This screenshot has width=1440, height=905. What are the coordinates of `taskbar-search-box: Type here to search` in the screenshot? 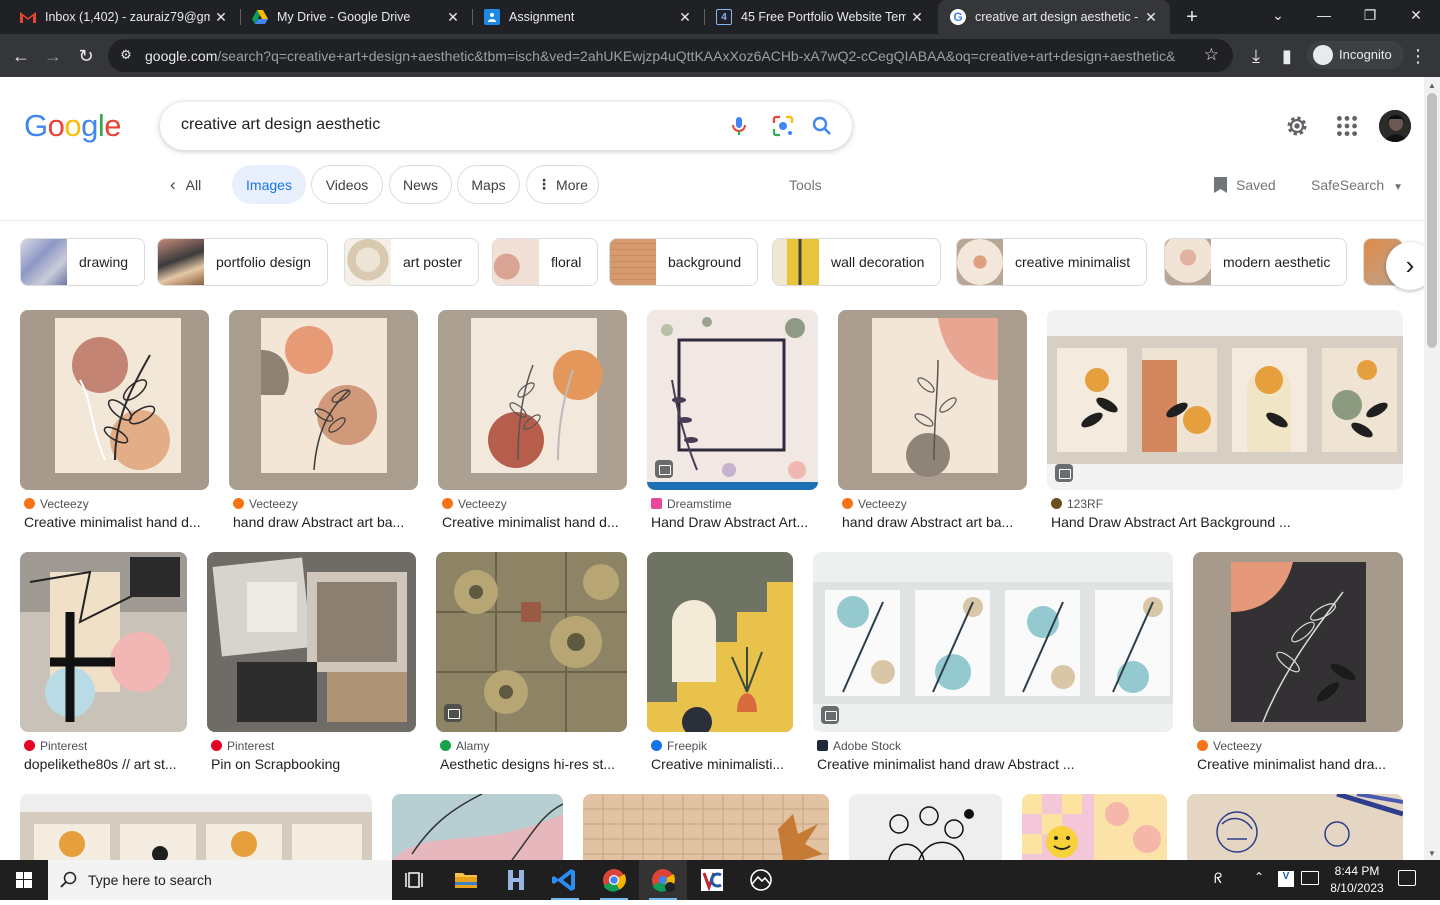 It's located at (220, 880).